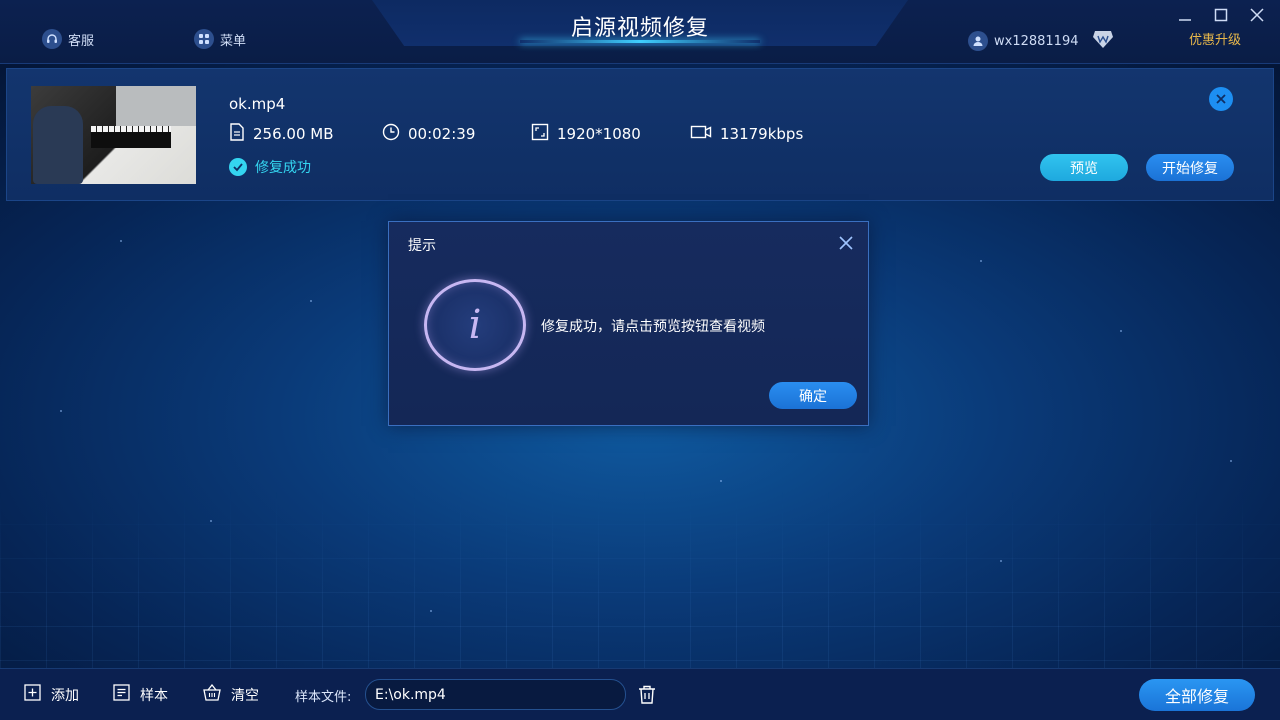 The height and width of the screenshot is (720, 1280). I want to click on add-icon, so click(32, 694).